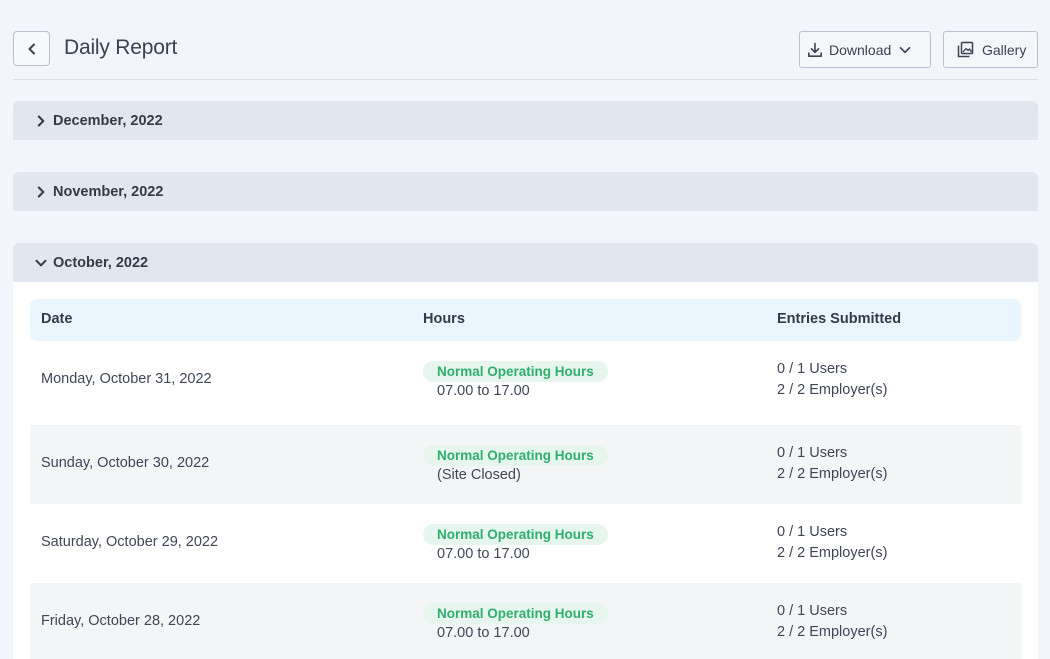 This screenshot has height=659, width=1050. Describe the element at coordinates (525, 320) in the screenshot. I see `table-header: Date Hours Entries Submitted` at that location.